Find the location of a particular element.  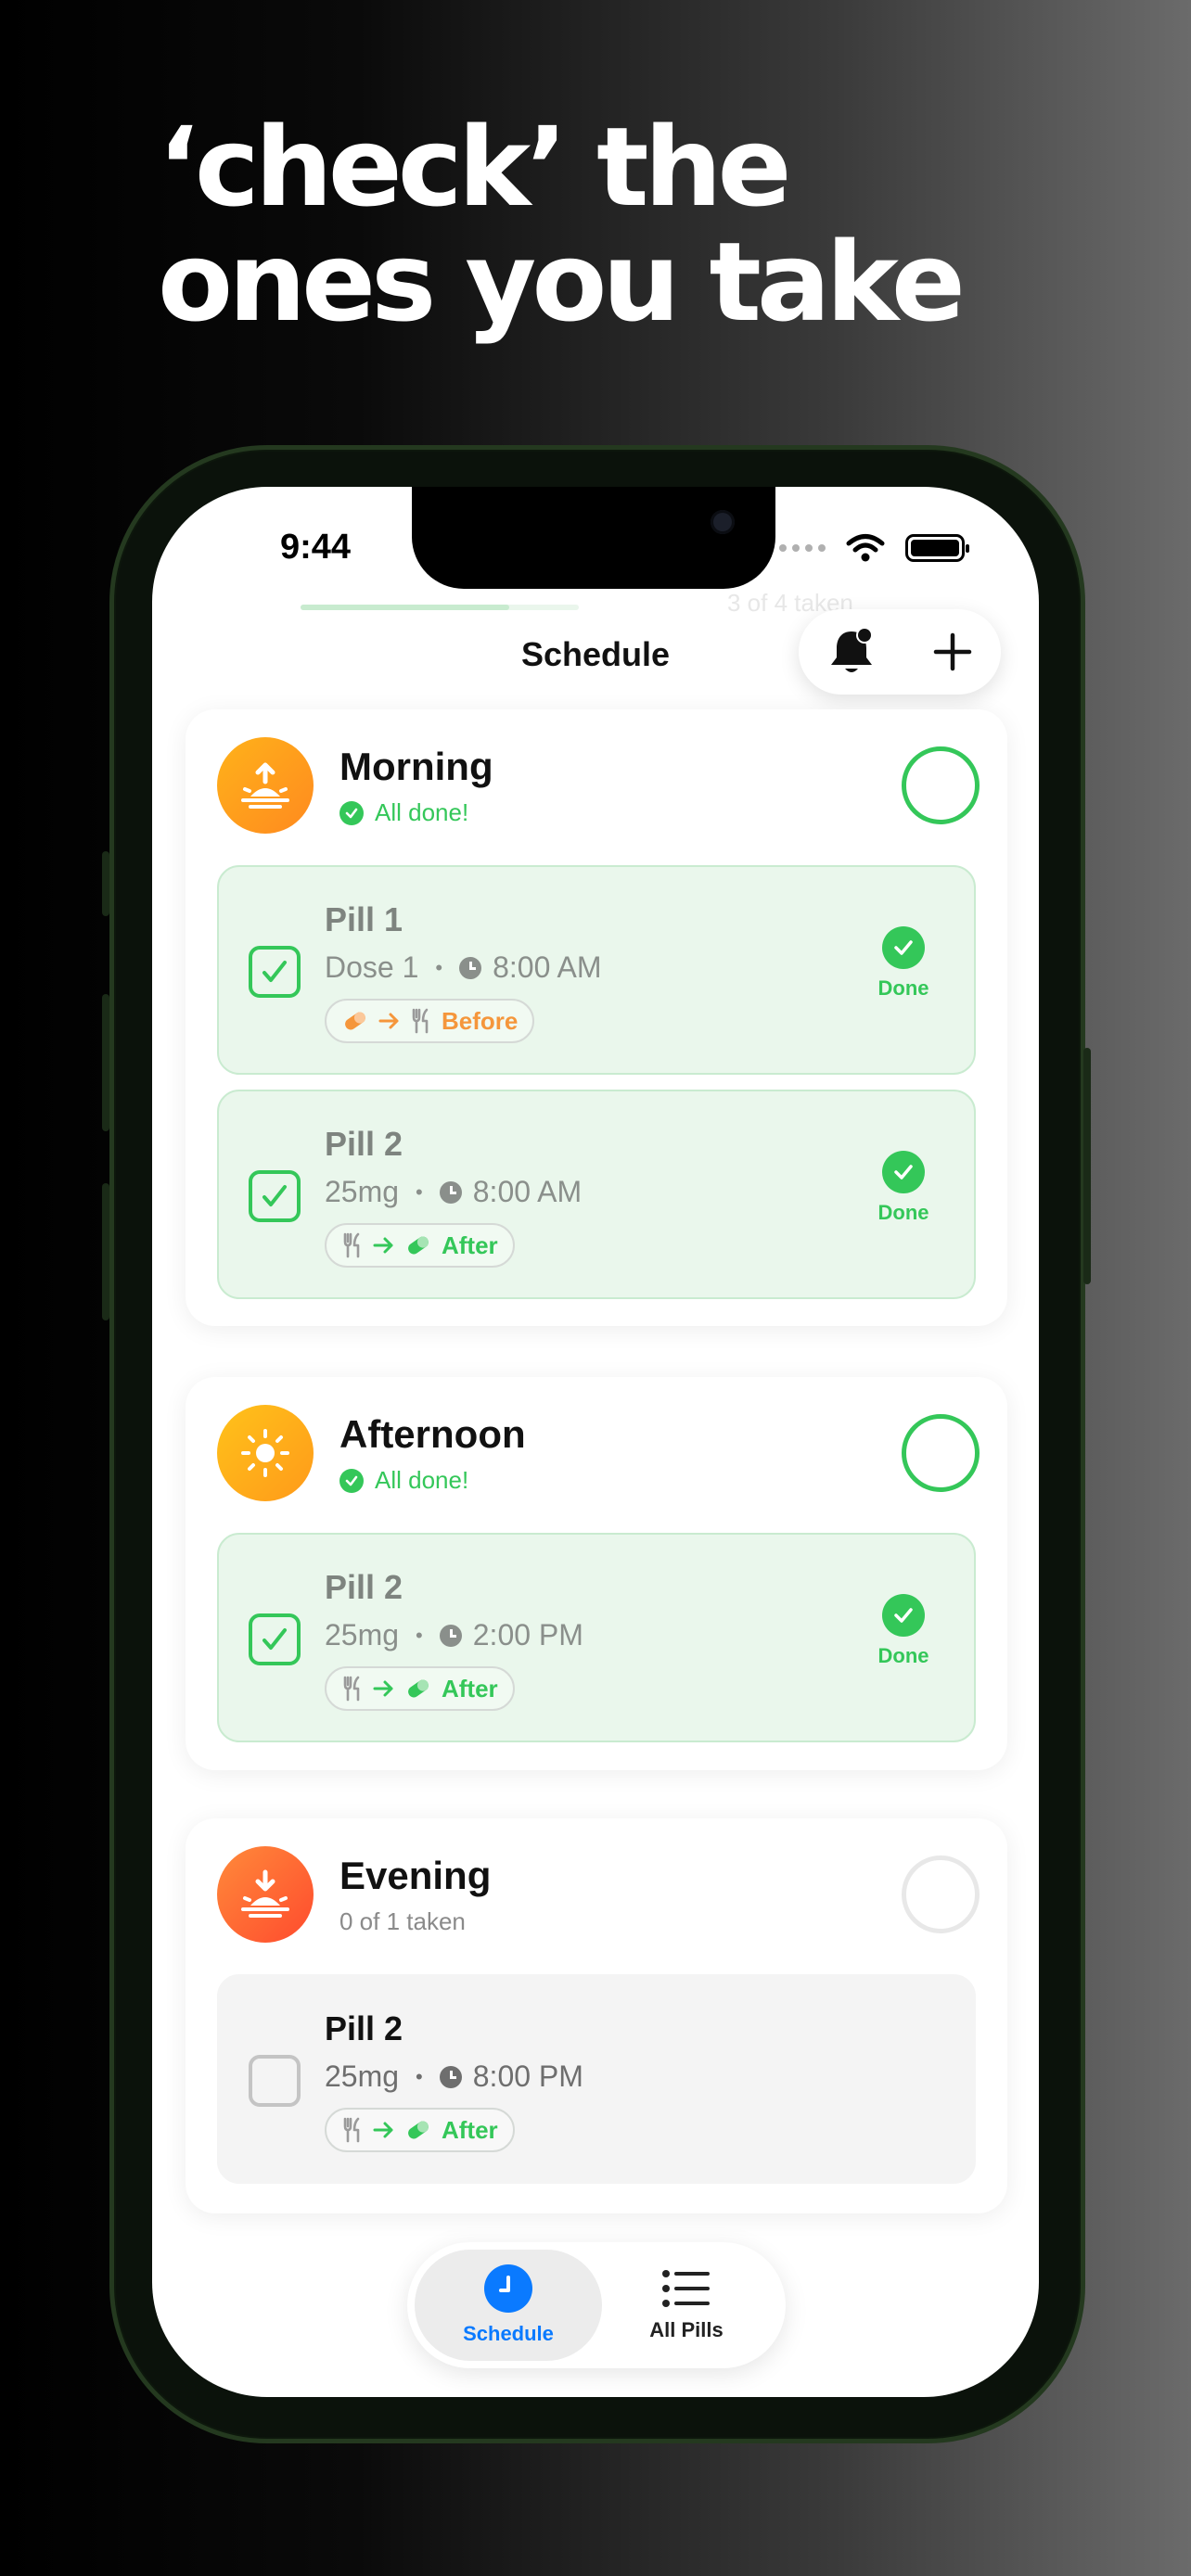

signal-dots-icon is located at coordinates (803, 548).